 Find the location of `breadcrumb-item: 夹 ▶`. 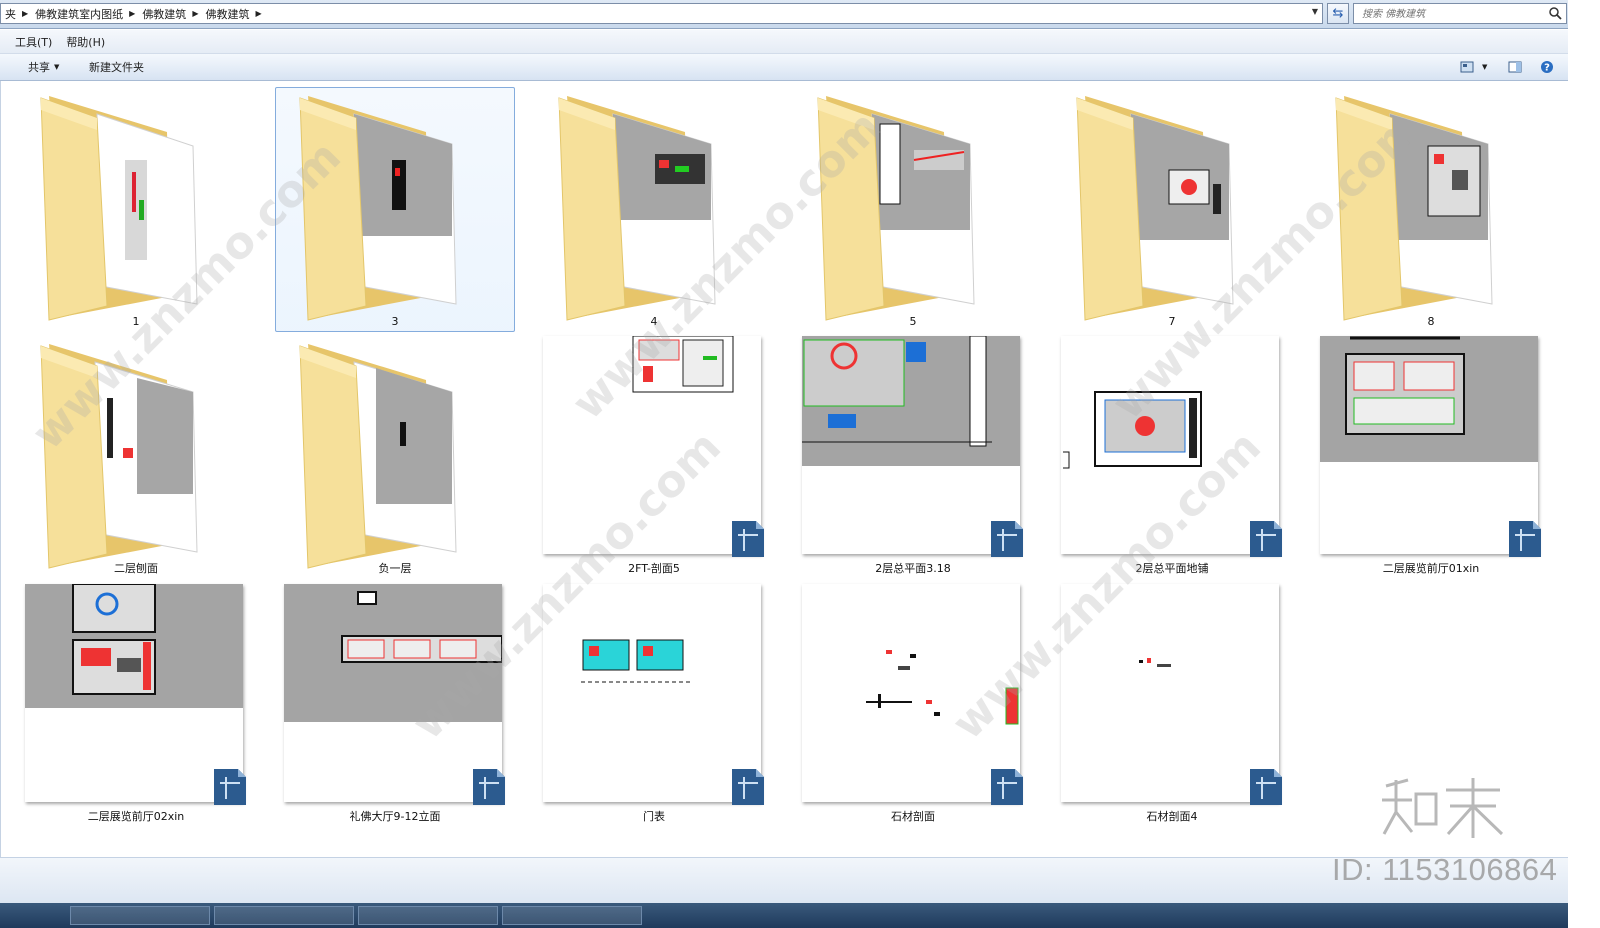

breadcrumb-item: 夹 ▶ is located at coordinates (16, 13).